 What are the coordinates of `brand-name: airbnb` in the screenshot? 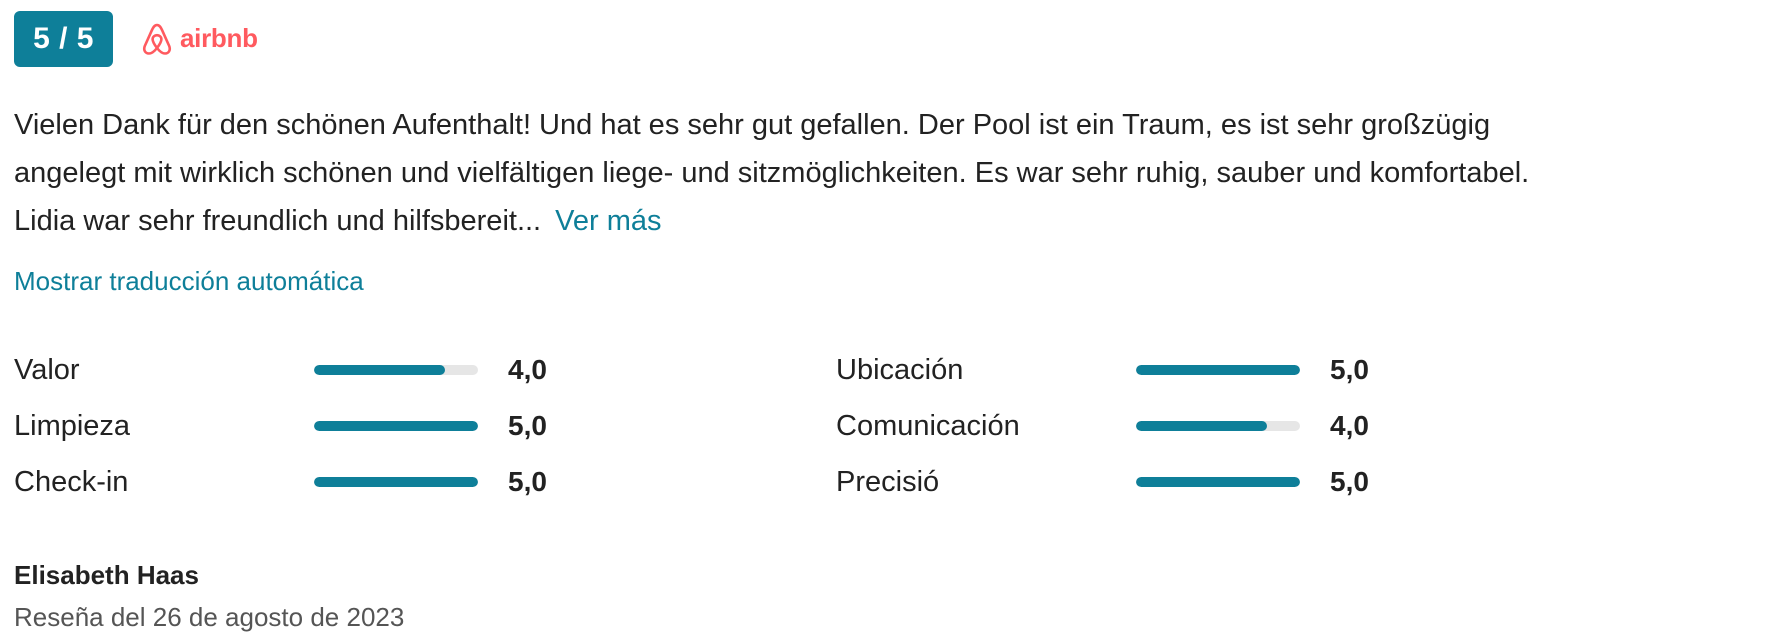 It's located at (219, 37).